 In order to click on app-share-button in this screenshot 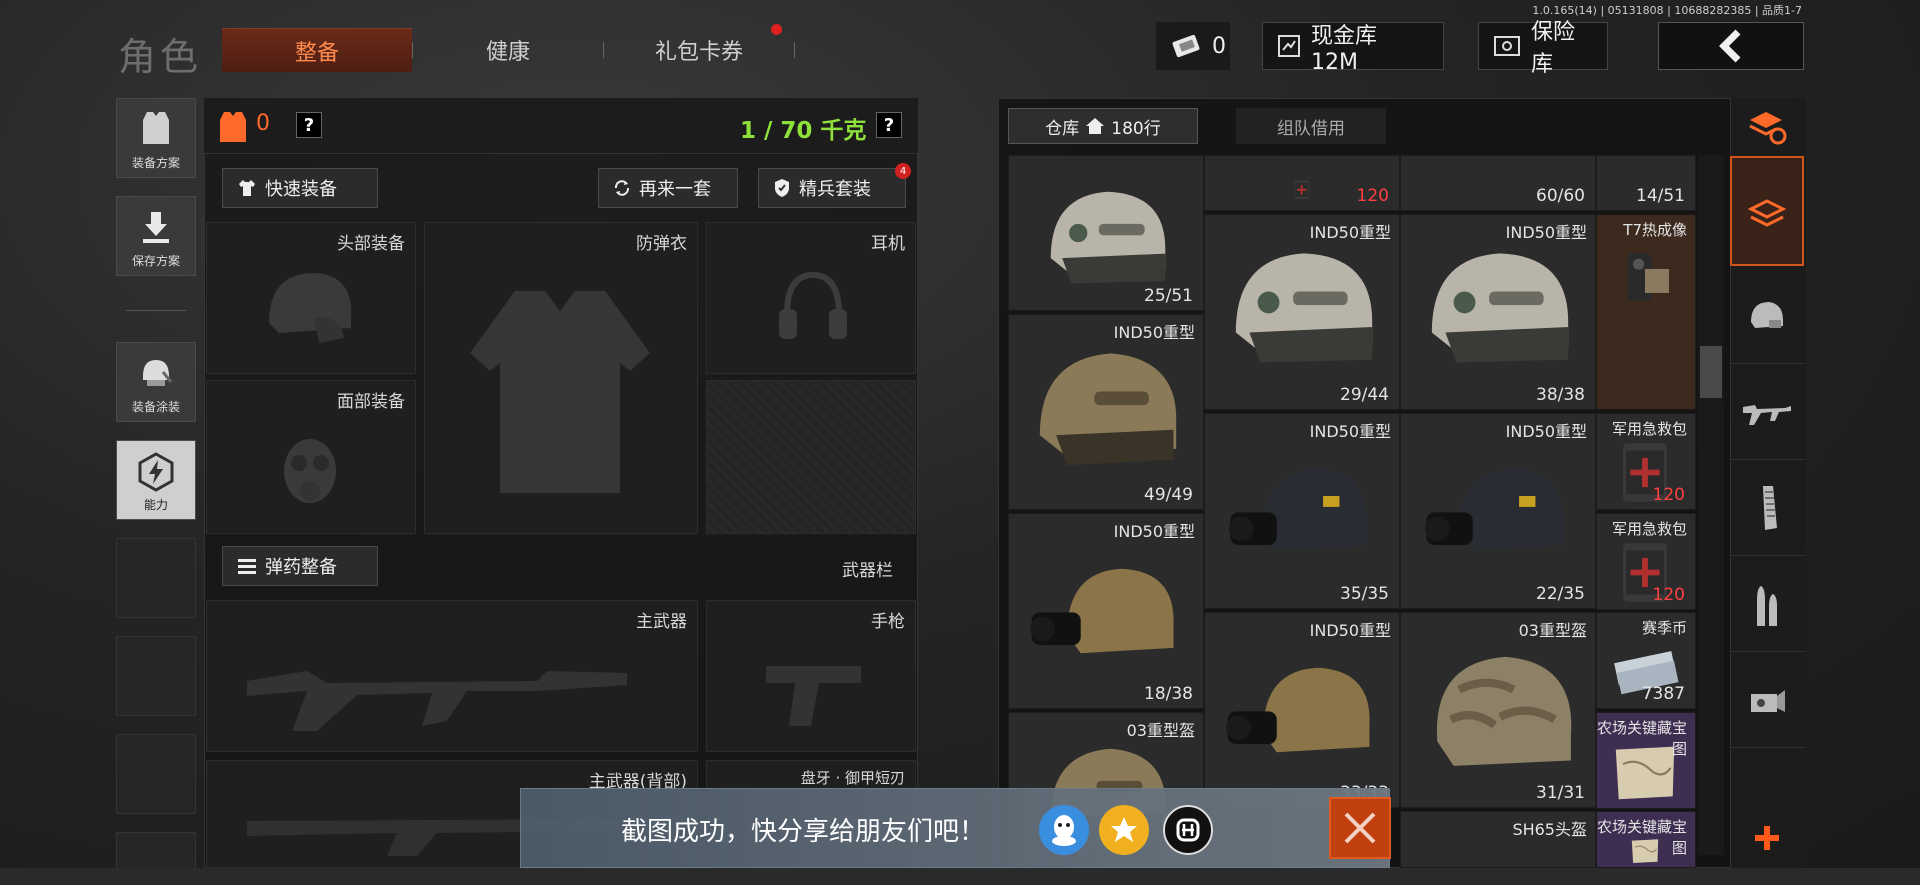, I will do `click(1188, 830)`.